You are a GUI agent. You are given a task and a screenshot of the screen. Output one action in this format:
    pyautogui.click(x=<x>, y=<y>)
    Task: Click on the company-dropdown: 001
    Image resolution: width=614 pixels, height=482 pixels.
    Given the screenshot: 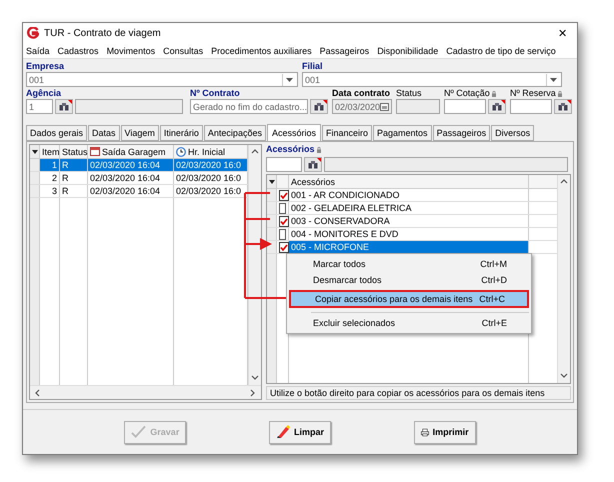 What is the action you would take?
    pyautogui.click(x=162, y=79)
    